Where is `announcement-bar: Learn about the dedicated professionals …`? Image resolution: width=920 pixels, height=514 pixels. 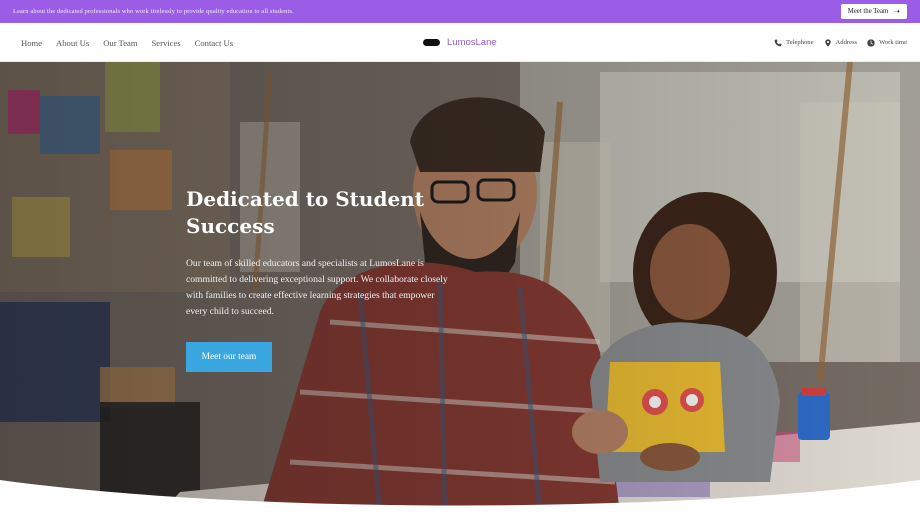
announcement-bar: Learn about the dedicated professionals … is located at coordinates (460, 11).